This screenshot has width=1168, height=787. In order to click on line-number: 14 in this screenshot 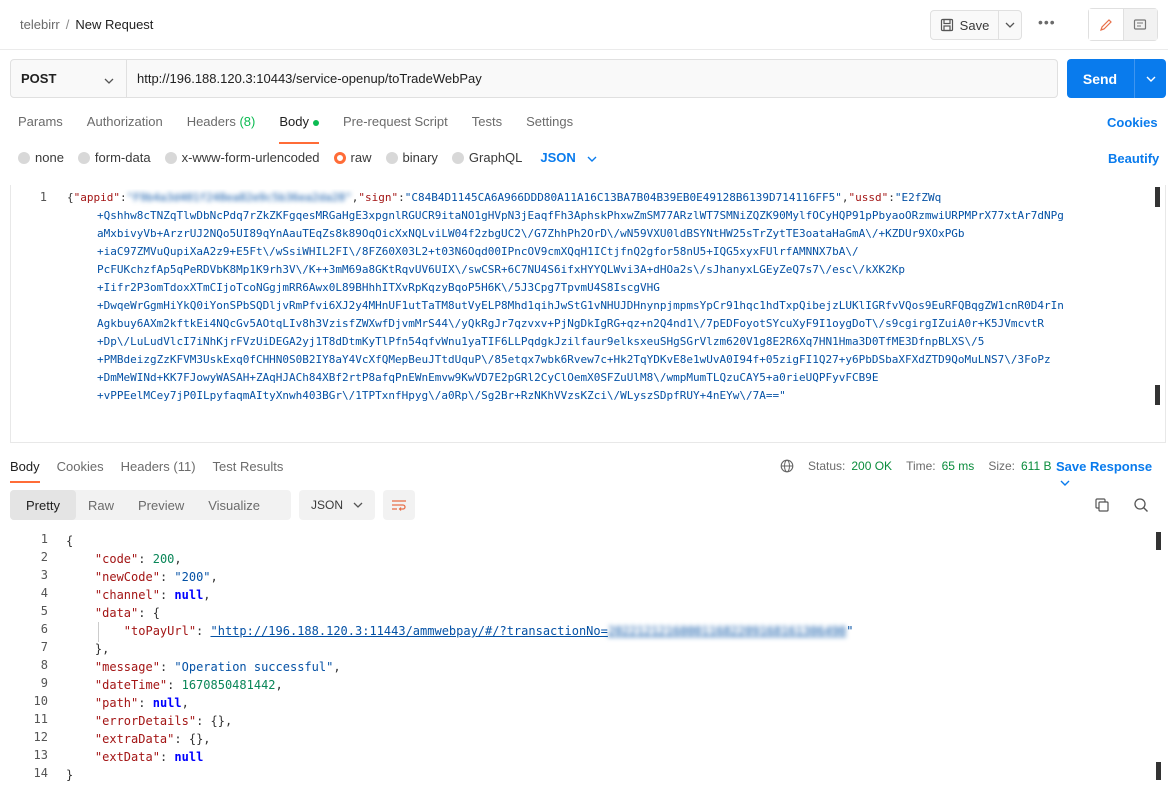, I will do `click(40, 773)`.